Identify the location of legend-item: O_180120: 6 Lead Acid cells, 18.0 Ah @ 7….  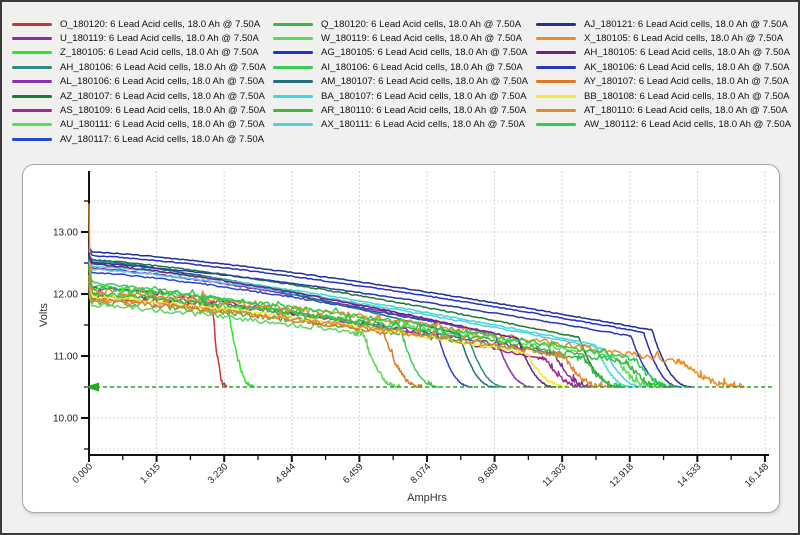
(139, 24).